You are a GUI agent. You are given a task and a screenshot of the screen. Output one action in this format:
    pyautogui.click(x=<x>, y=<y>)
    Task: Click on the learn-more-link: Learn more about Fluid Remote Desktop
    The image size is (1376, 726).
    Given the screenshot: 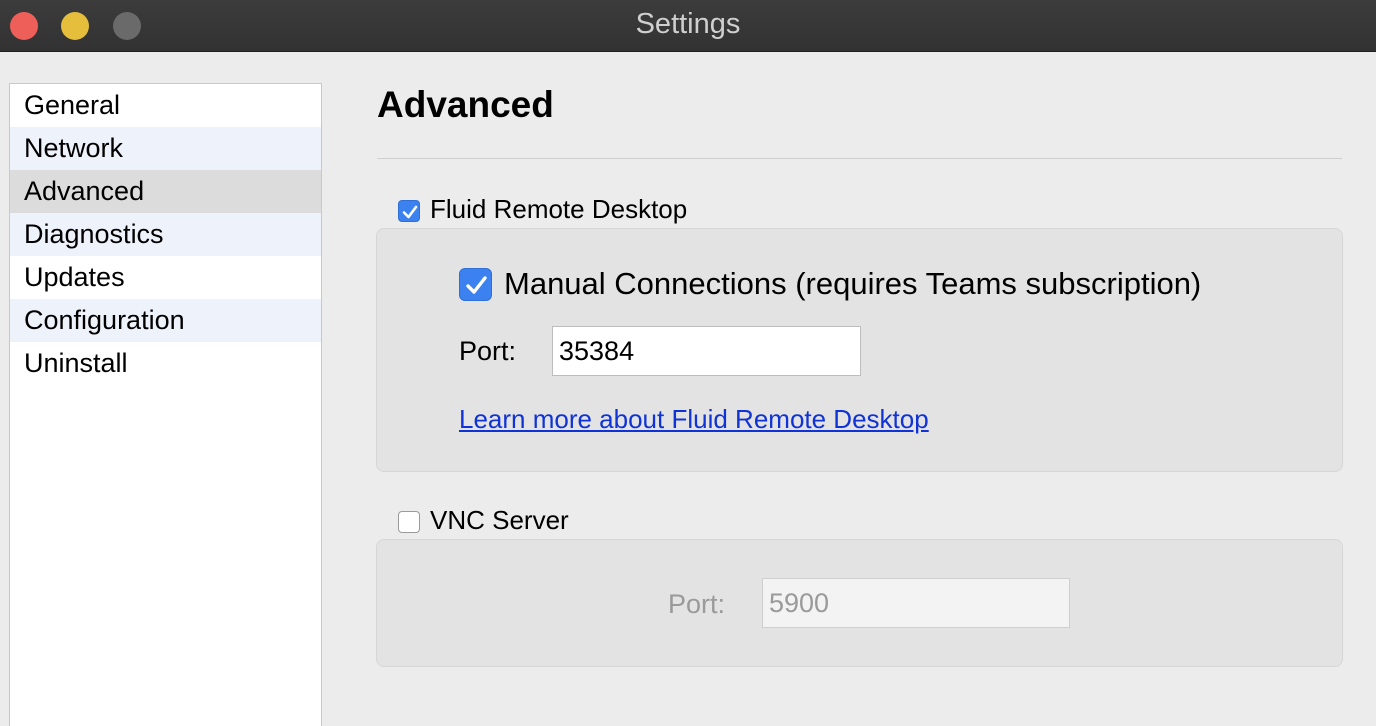 What is the action you would take?
    pyautogui.click(x=694, y=419)
    